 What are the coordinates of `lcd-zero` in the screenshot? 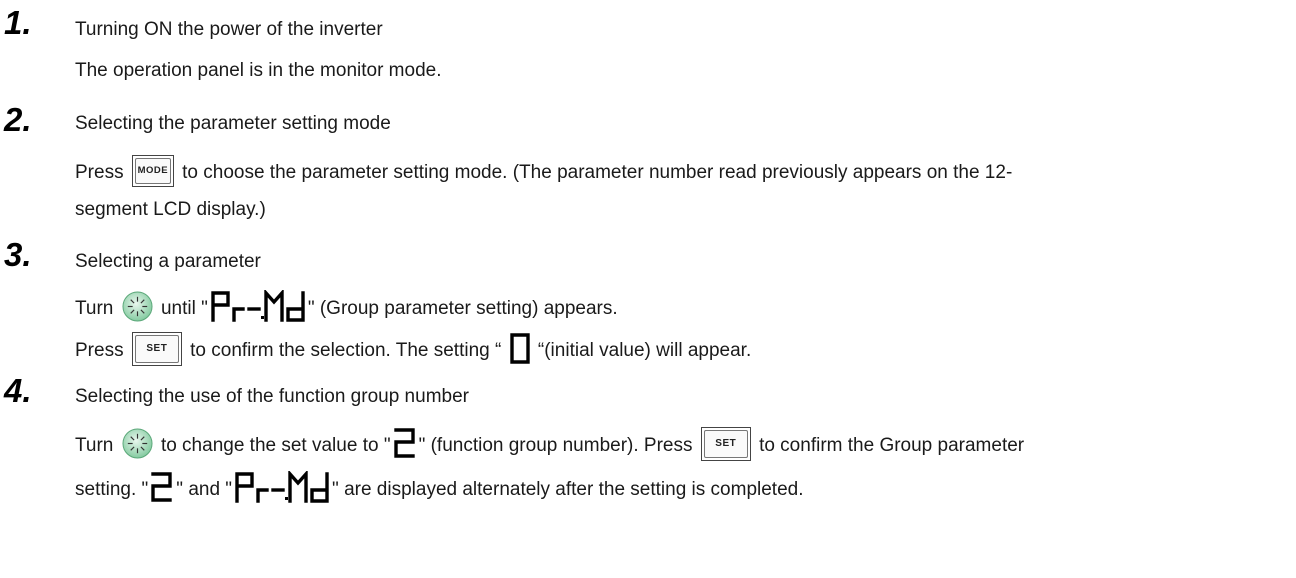 It's located at (520, 348).